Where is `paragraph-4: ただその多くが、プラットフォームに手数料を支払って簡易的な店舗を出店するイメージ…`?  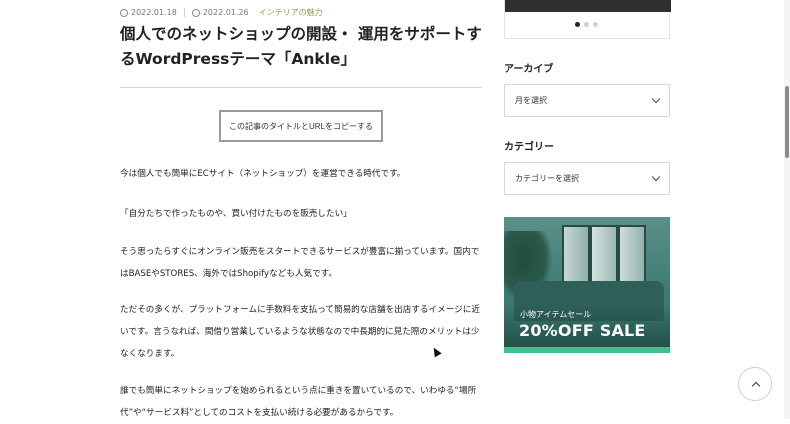
paragraph-4: ただその多くが、プラットフォームに手数料を支払って簡易的な店舗を出店するイメージ… is located at coordinates (300, 332).